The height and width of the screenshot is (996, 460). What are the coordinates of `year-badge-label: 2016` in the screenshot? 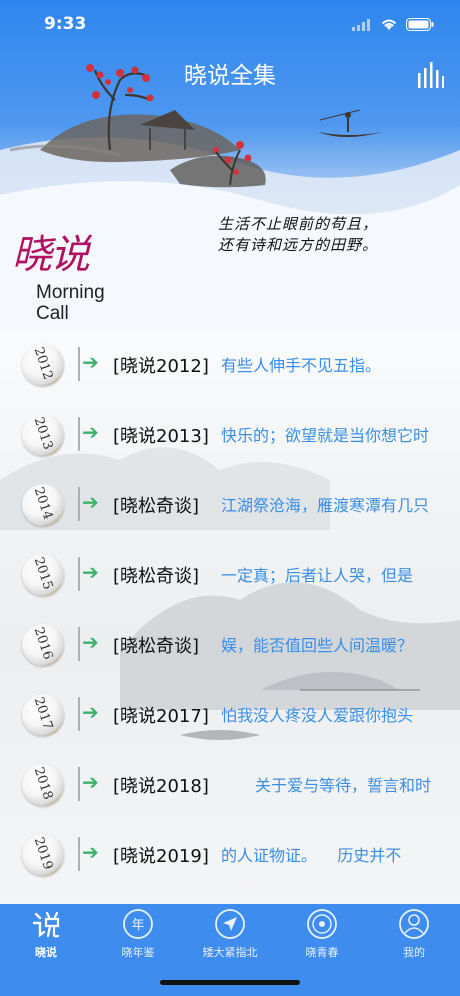 It's located at (43, 643).